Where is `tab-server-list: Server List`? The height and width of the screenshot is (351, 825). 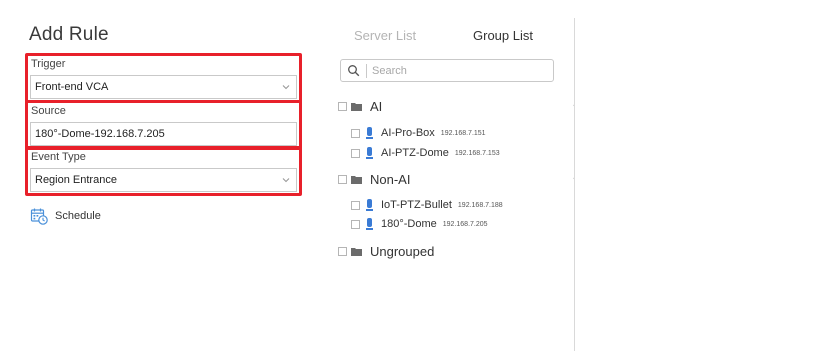
tab-server-list: Server List is located at coordinates (385, 35).